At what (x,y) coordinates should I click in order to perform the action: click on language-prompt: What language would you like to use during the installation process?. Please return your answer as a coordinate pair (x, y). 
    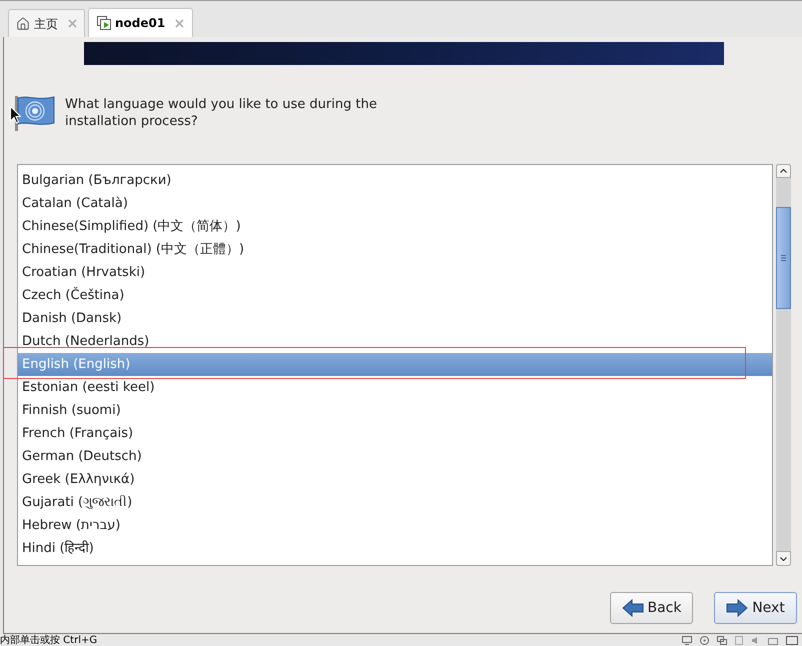
    Looking at the image, I should click on (221, 113).